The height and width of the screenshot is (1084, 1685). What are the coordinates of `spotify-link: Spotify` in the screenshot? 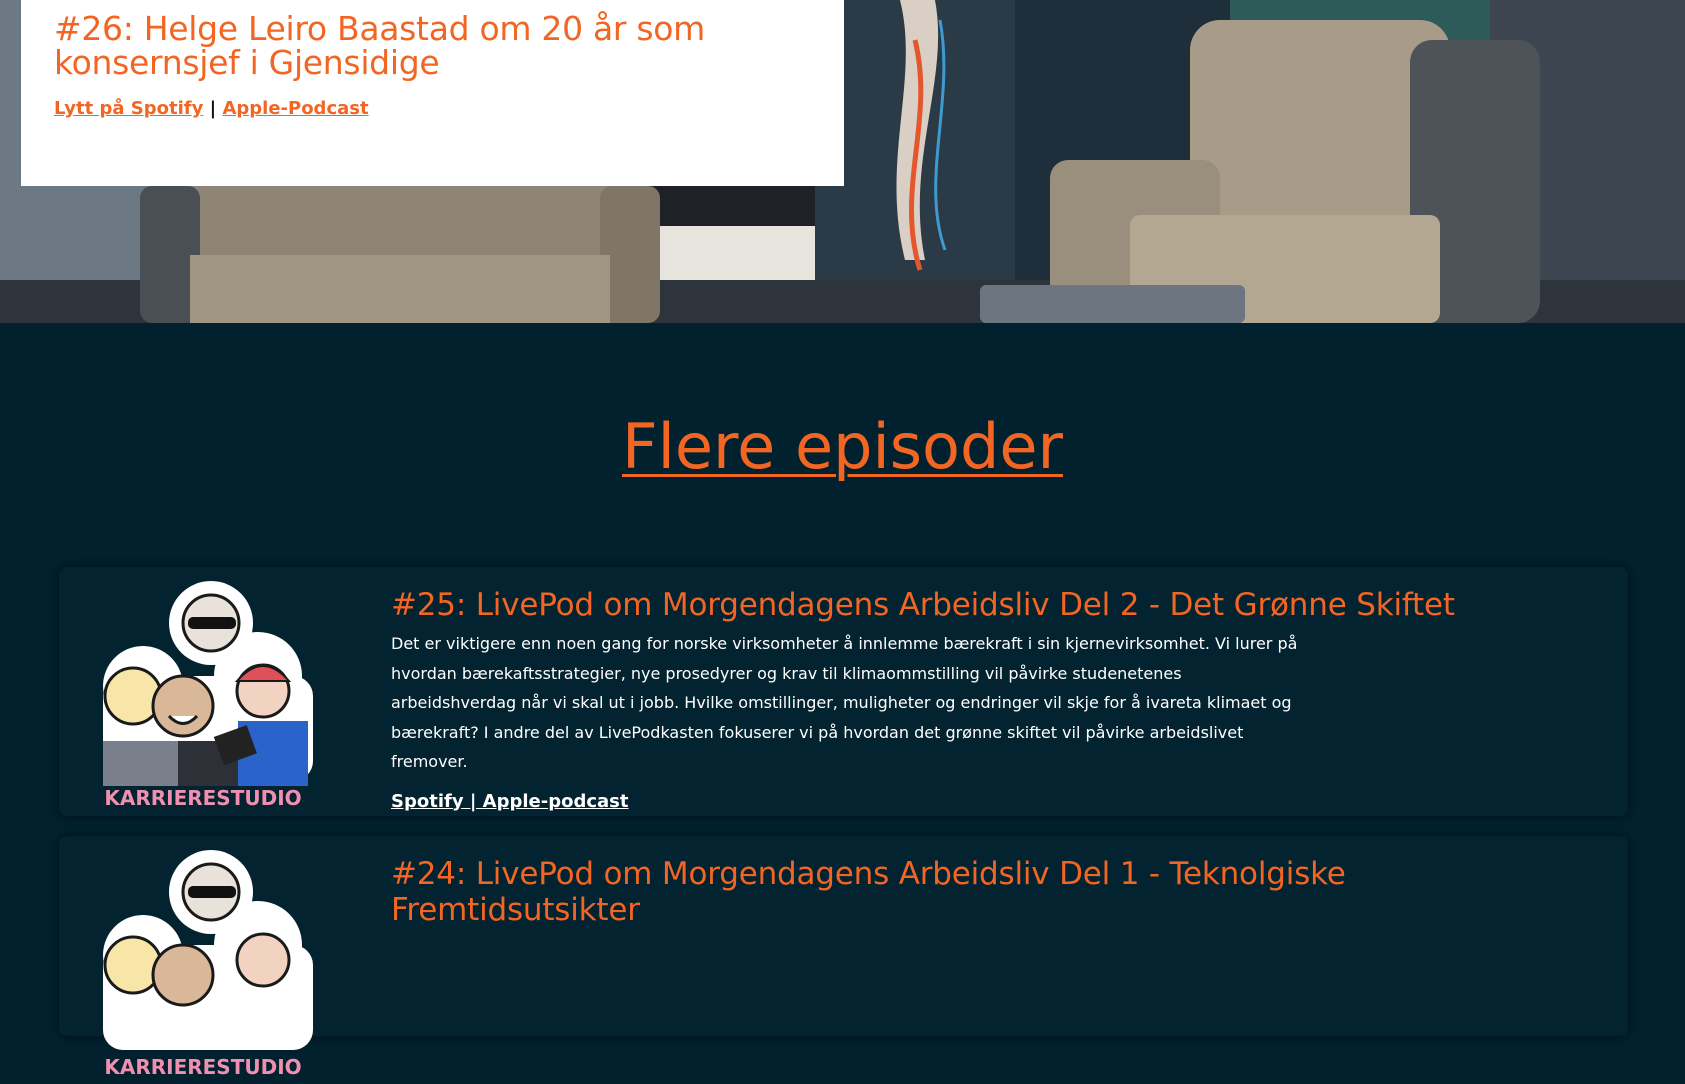 It's located at (427, 801).